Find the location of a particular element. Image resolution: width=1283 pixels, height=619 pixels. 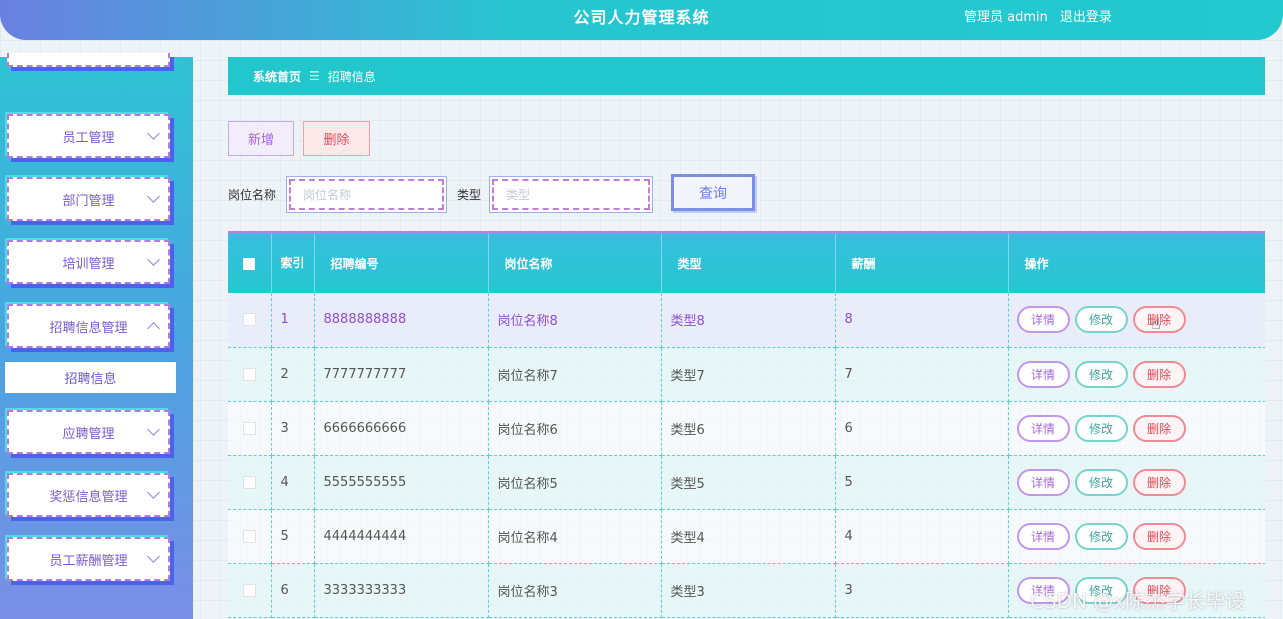

table-row: 3 6666666666 岗位名称6 类型6 6 详情 修改 删除 is located at coordinates (746, 428).